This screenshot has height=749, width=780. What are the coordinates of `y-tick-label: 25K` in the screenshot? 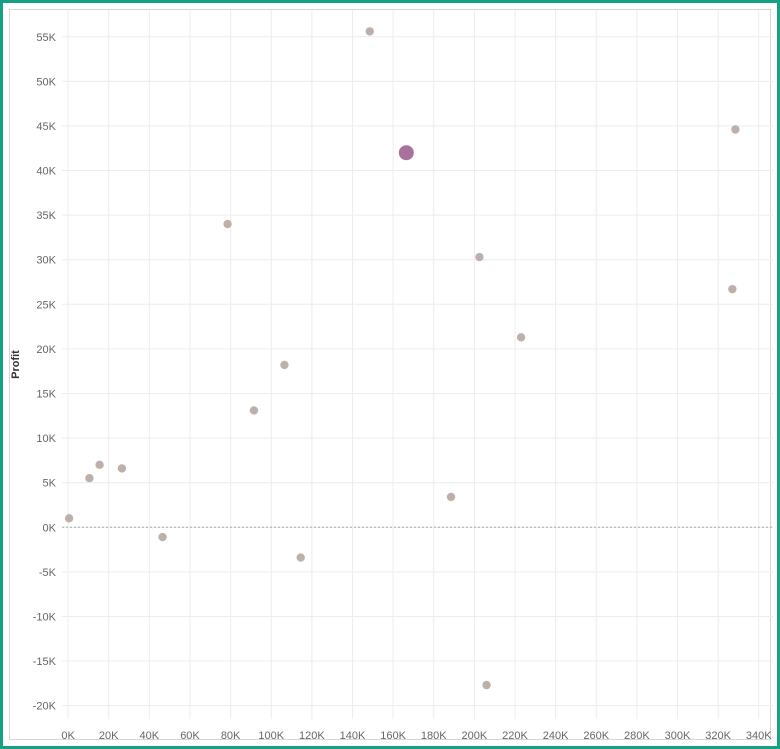 It's located at (46, 305).